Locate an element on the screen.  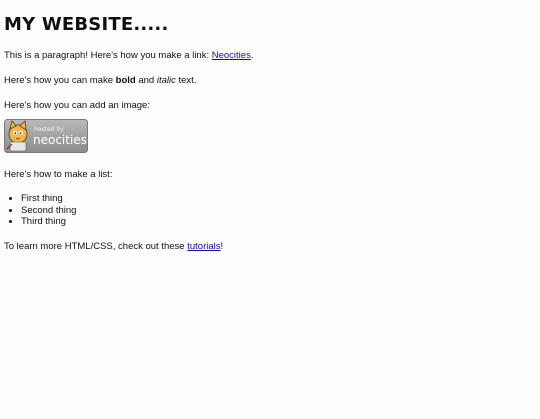
list-item: Third thing is located at coordinates (278, 222).